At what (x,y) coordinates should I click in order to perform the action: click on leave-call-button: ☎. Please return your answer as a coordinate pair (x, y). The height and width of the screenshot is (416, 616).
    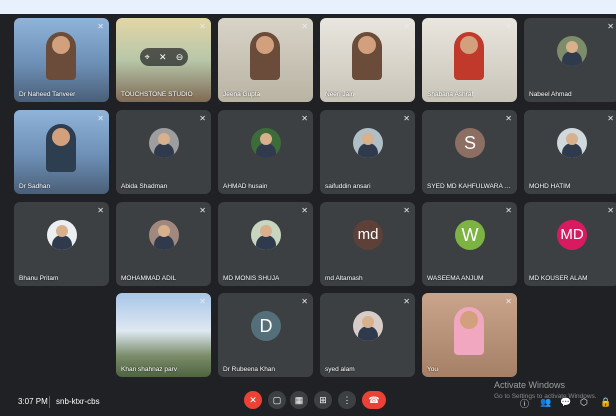
    Looking at the image, I should click on (374, 400).